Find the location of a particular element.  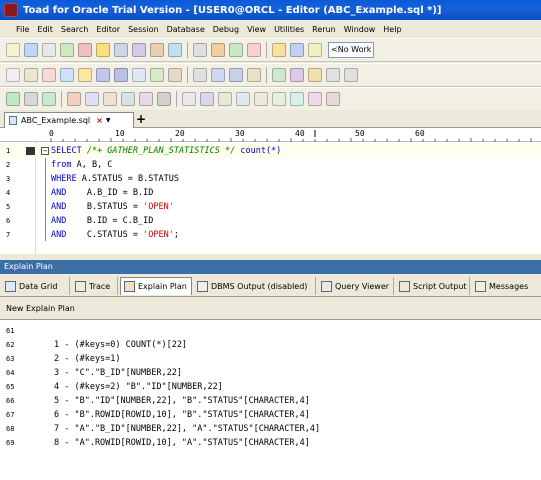

code-token: A, B, C is located at coordinates (94, 165).